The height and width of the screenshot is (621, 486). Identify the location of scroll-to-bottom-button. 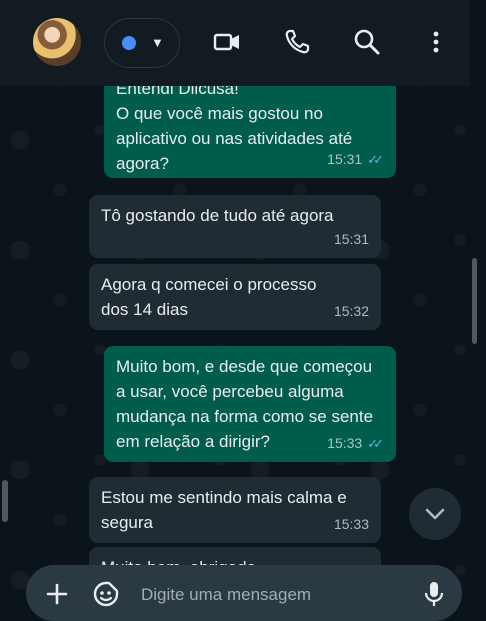
(435, 514).